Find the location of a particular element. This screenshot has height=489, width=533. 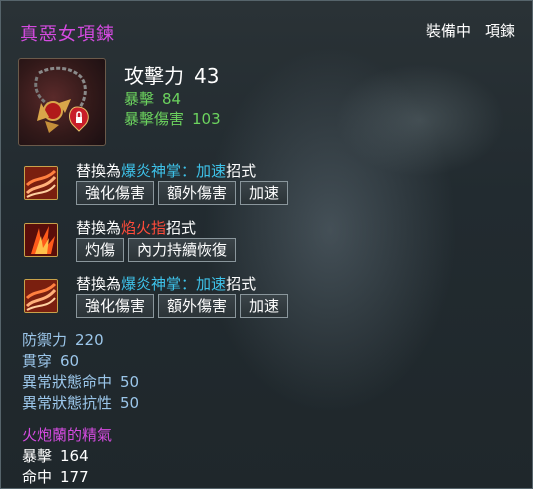

skill-1-sep: ： is located at coordinates (189, 171).